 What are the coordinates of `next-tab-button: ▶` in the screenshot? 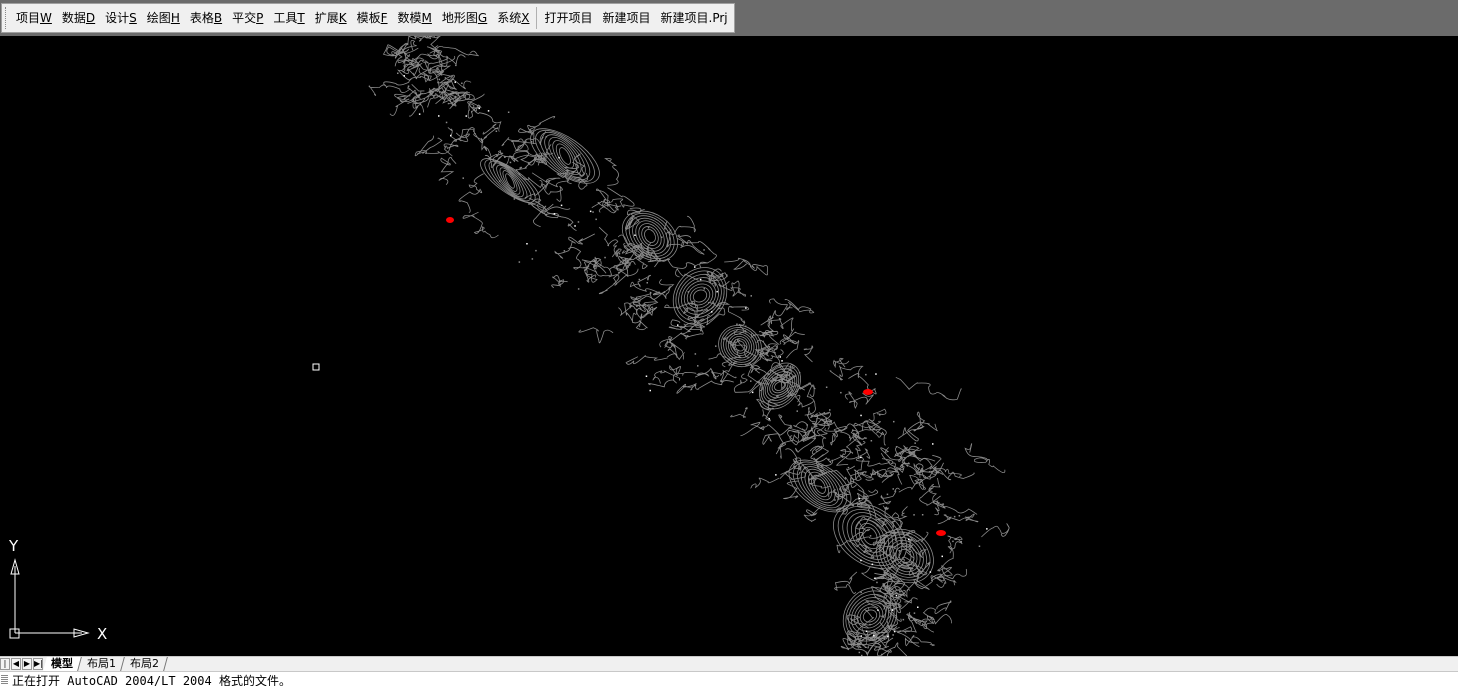 It's located at (27, 664).